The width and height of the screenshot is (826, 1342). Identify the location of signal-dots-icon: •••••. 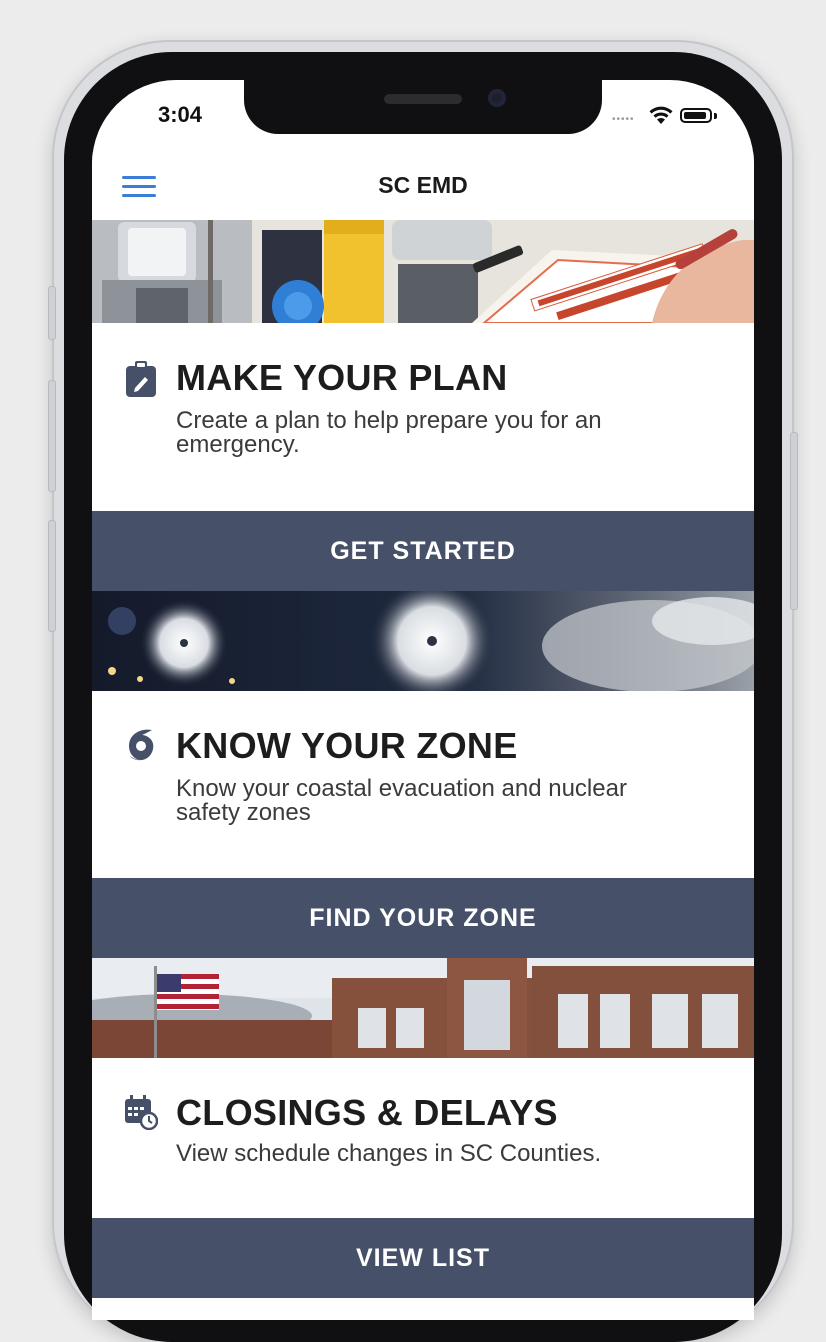
(623, 119).